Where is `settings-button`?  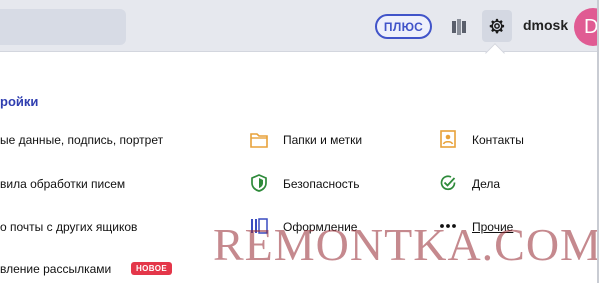
settings-button is located at coordinates (497, 26).